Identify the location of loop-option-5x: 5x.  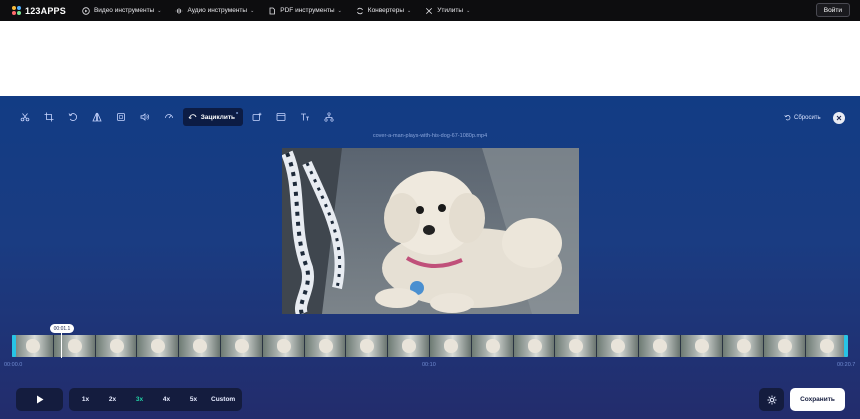
(193, 399).